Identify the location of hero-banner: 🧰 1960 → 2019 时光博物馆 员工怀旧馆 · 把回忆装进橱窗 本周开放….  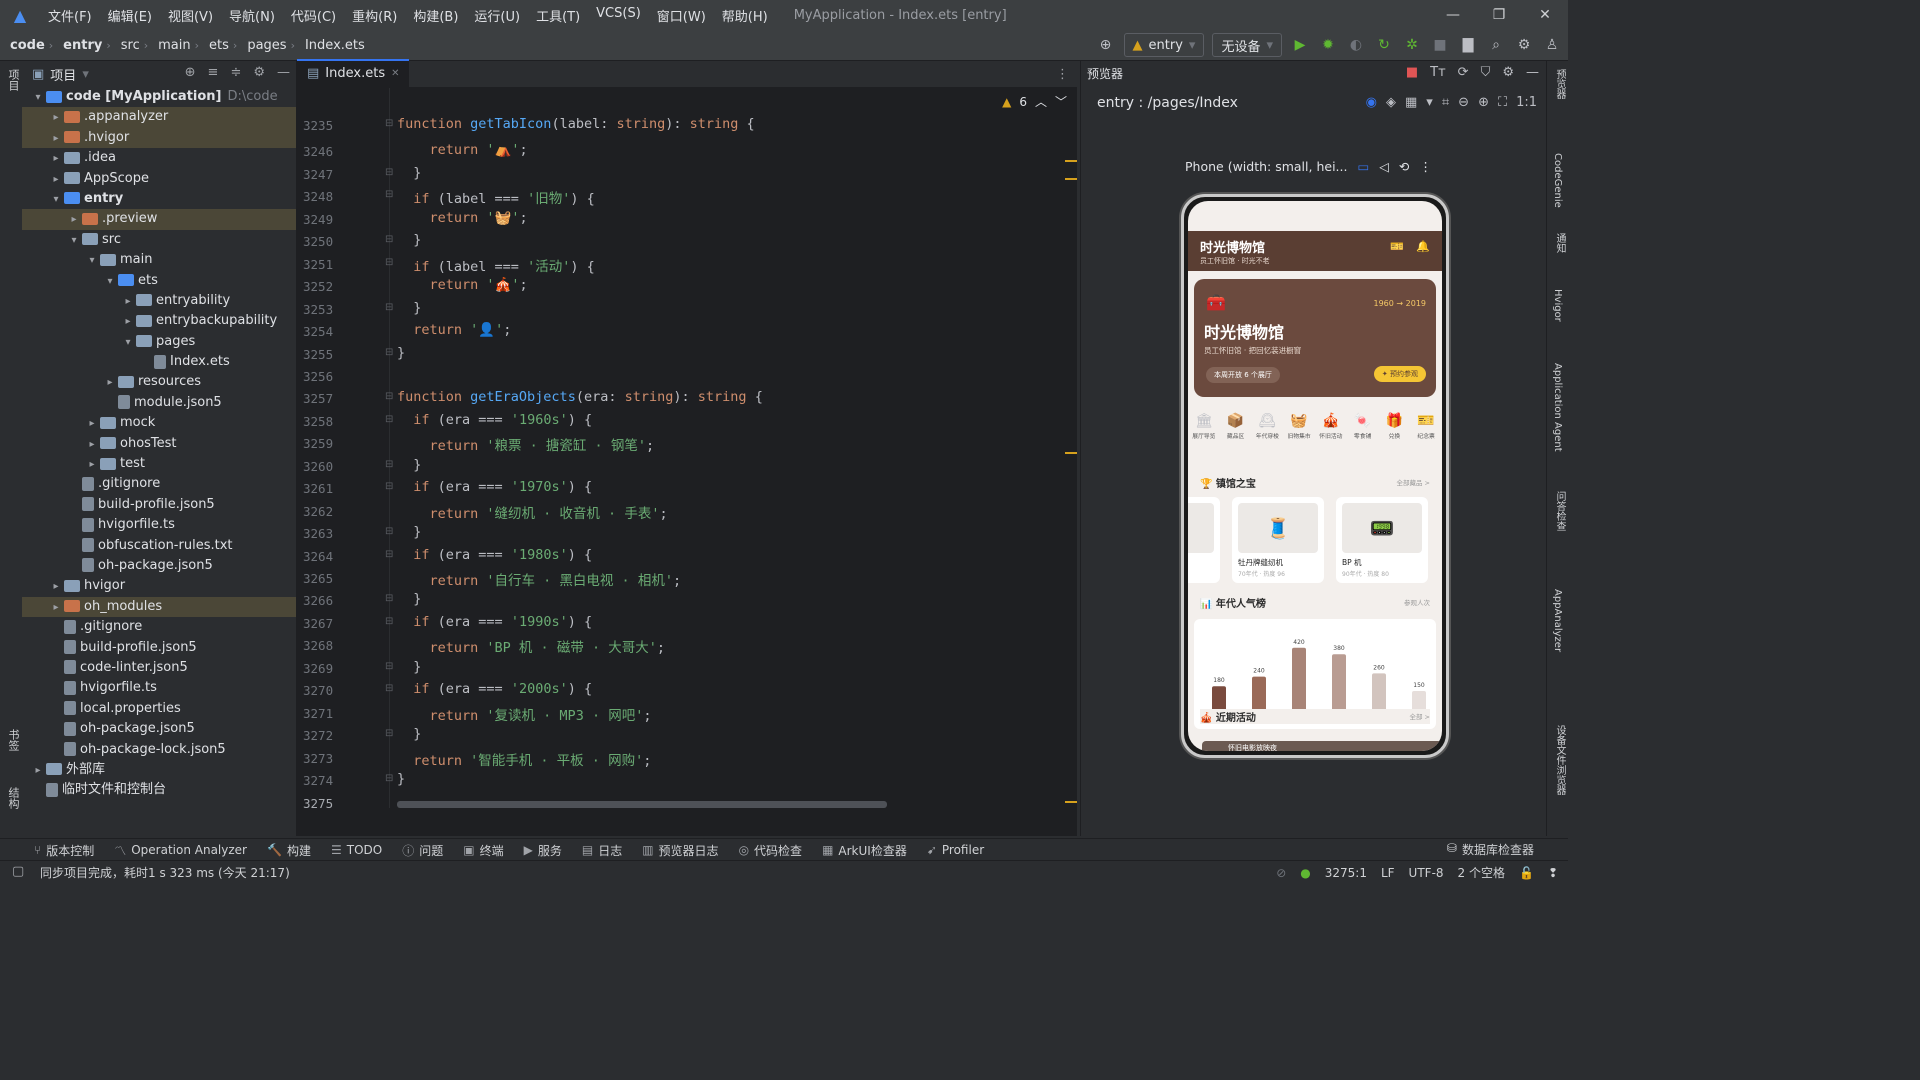
(1315, 338).